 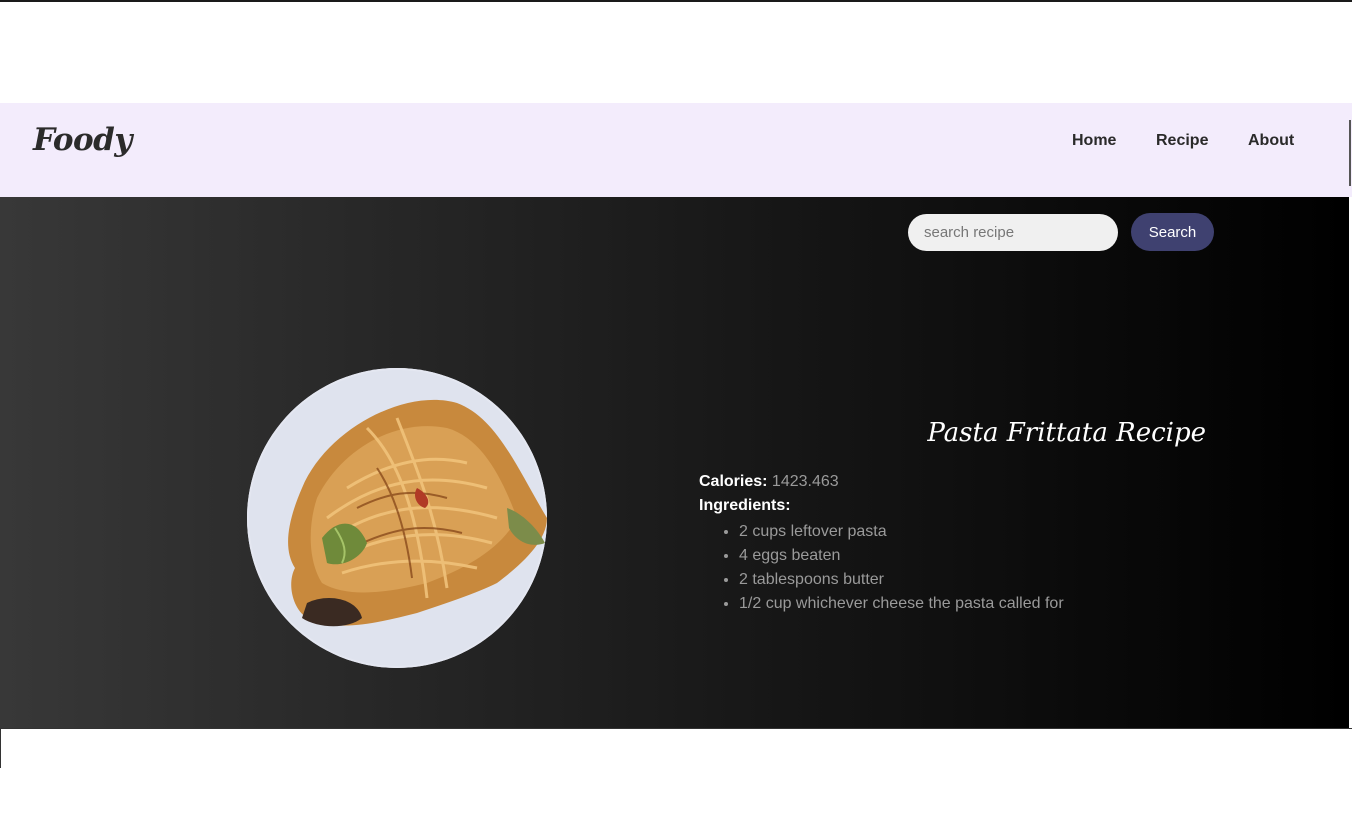 What do you see at coordinates (901, 556) in the screenshot?
I see `ingredient-item: 4 eggs beaten` at bounding box center [901, 556].